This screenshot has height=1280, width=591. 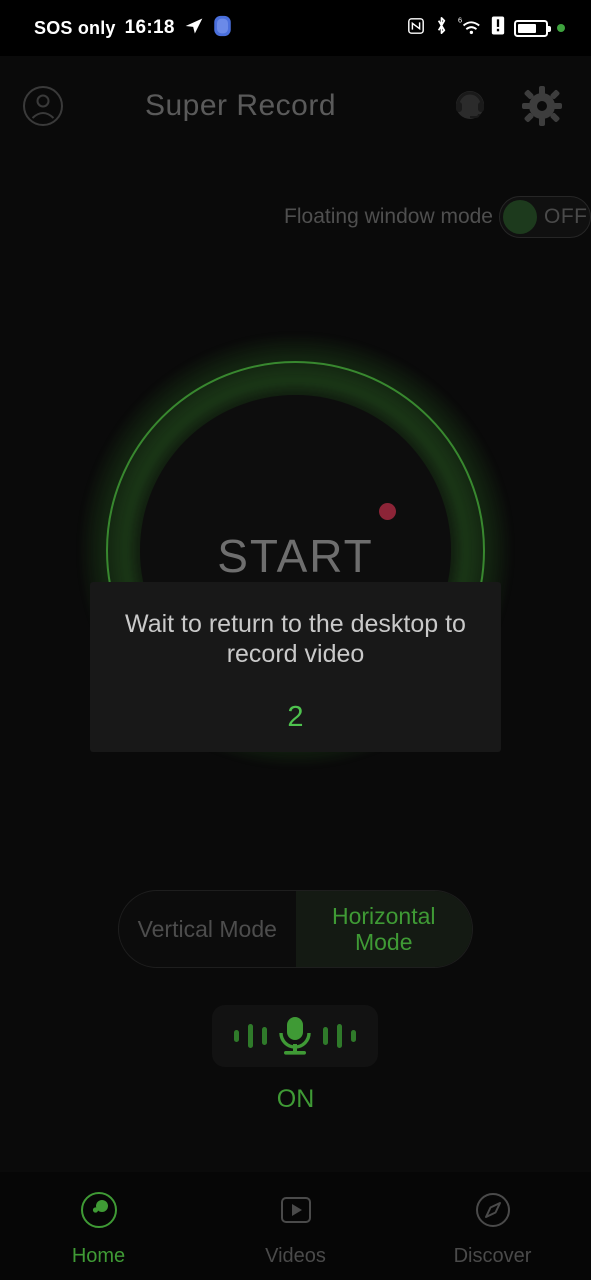 I want to click on nav-label-home: Home, so click(x=98, y=1256).